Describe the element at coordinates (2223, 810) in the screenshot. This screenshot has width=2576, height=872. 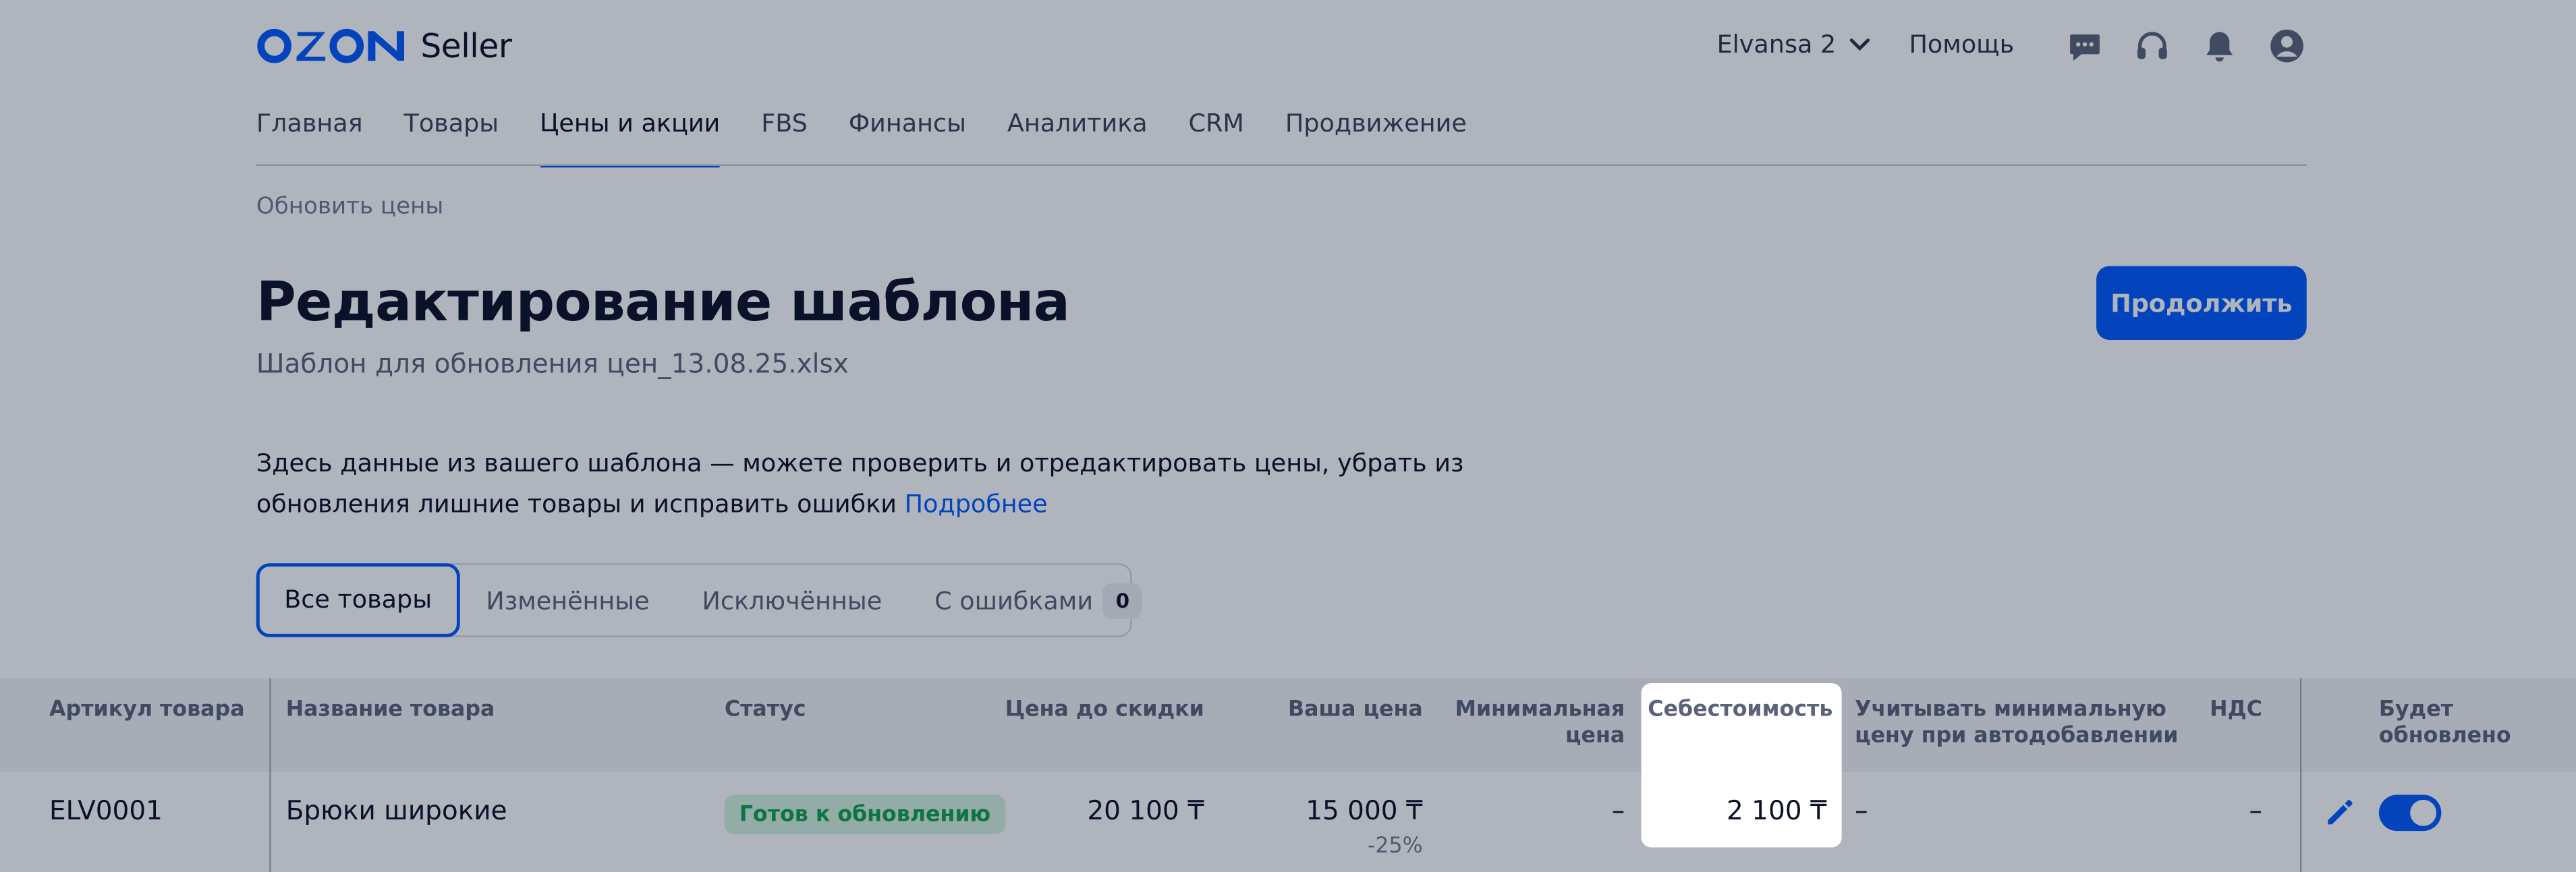
I see `cell-vat: –` at that location.